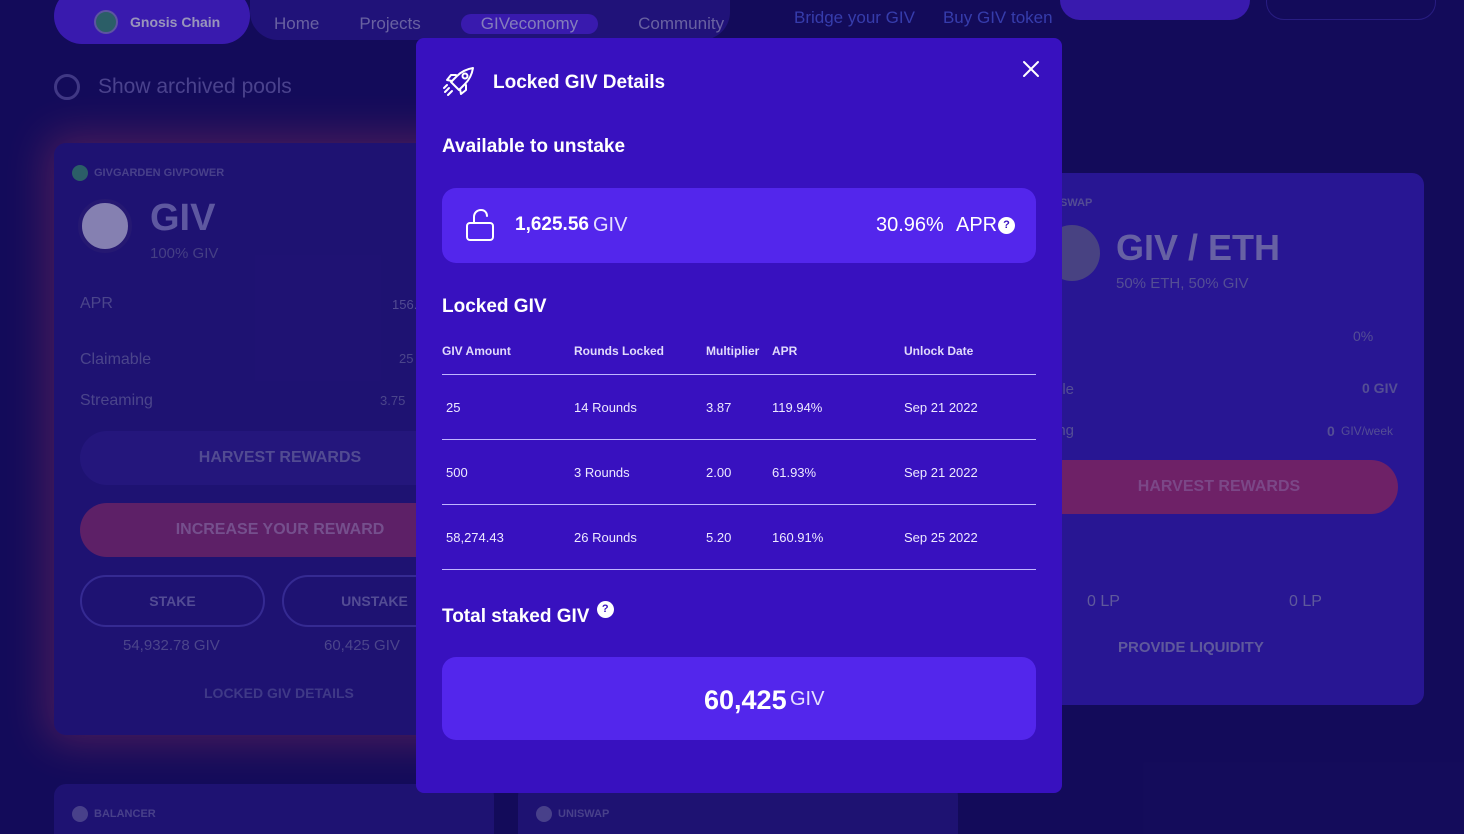 The image size is (1464, 834). What do you see at coordinates (457, 472) in the screenshot?
I see `cell-amount: 500` at bounding box center [457, 472].